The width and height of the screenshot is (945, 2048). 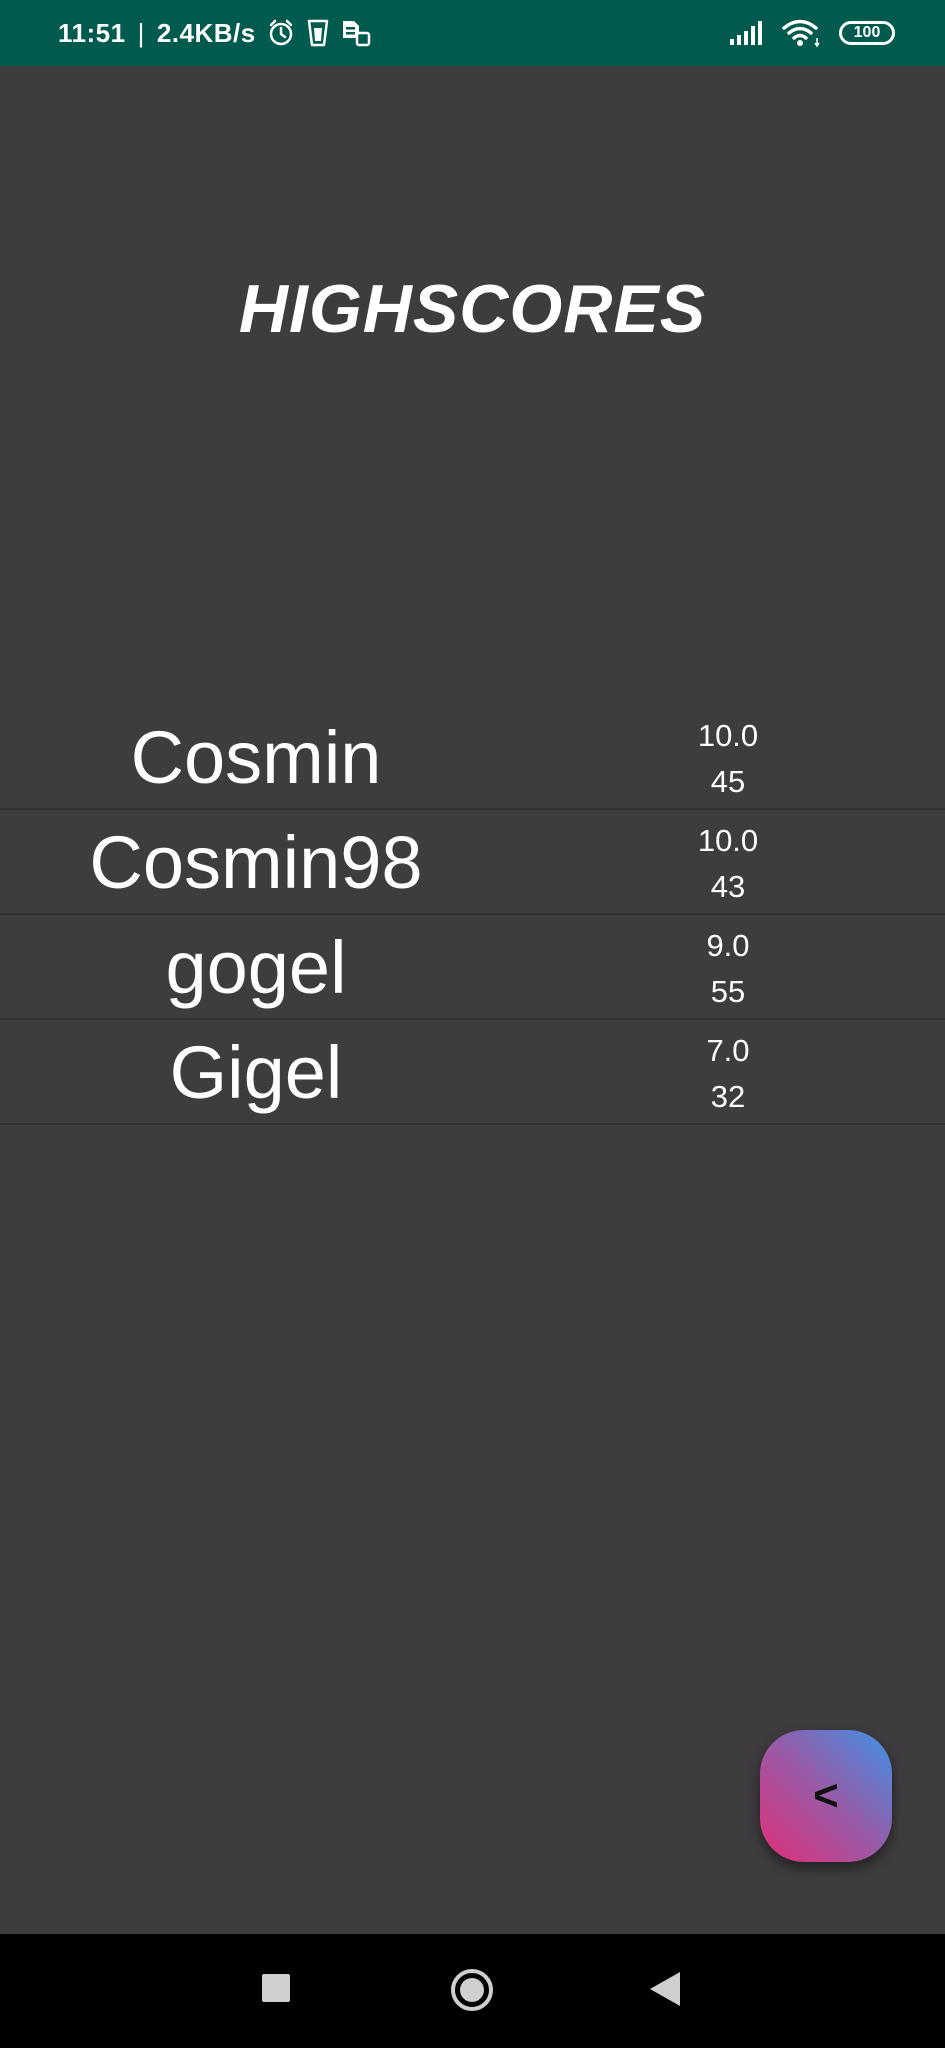 I want to click on page-title: HIGHSCORES, so click(x=472, y=309).